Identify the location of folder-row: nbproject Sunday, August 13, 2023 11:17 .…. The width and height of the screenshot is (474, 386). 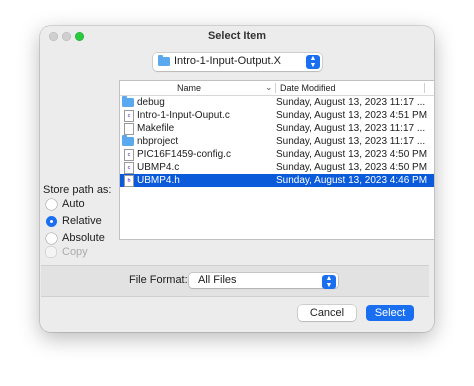
(277, 141).